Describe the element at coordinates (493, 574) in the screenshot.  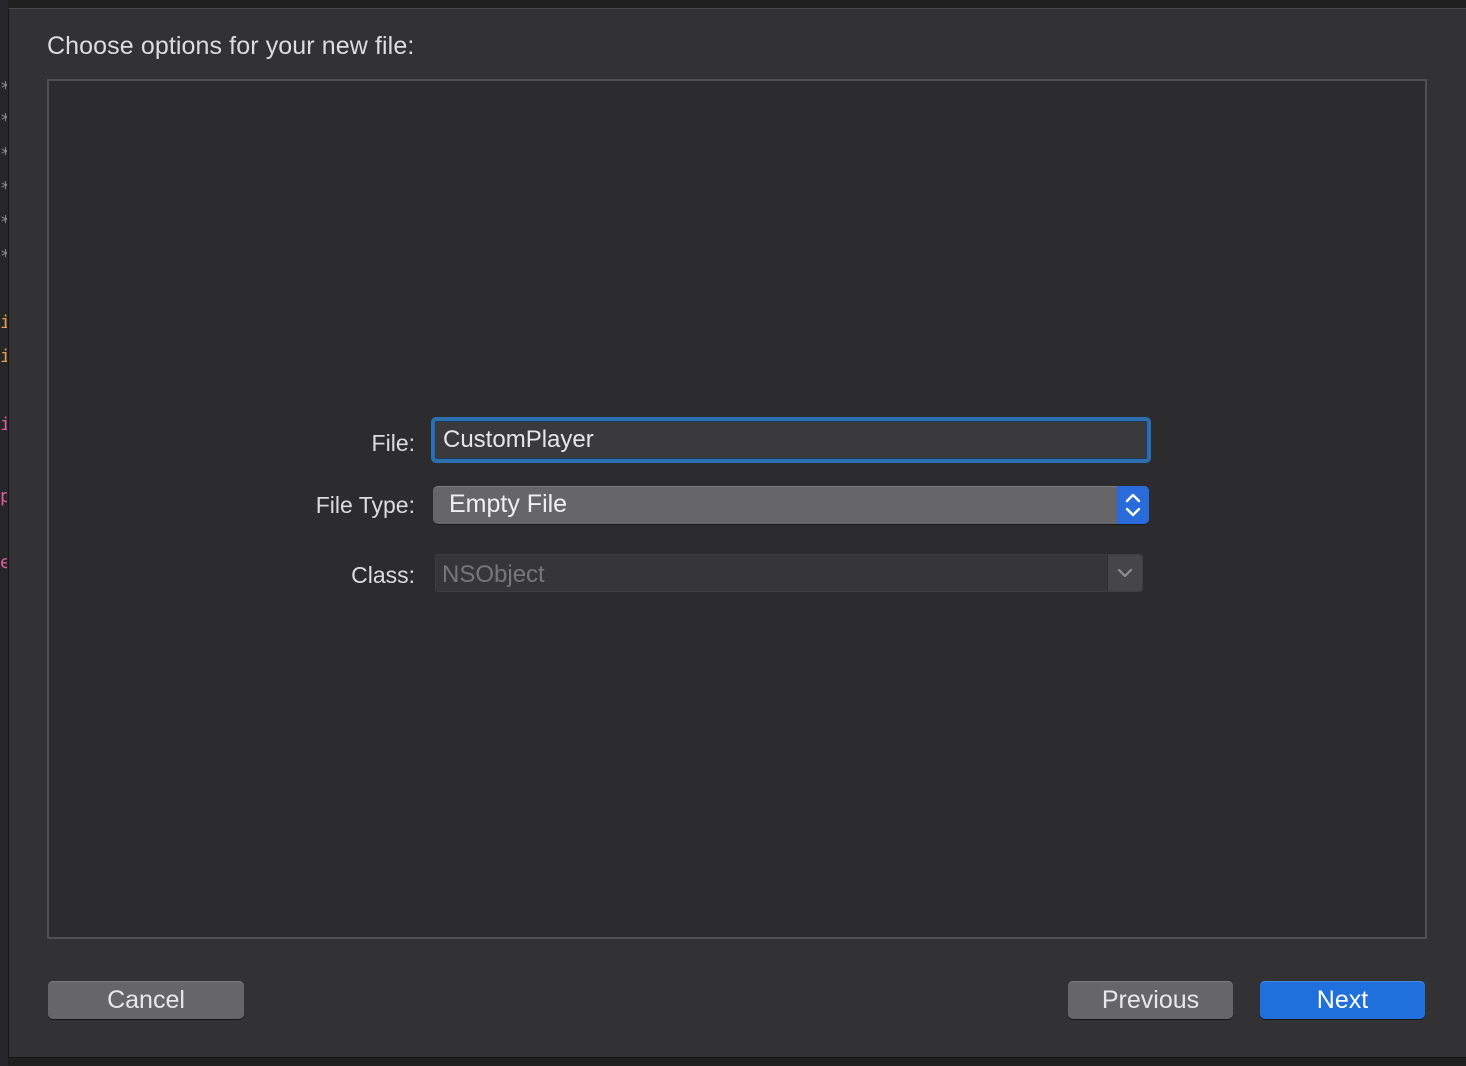
I see `class-value: NSObject` at that location.